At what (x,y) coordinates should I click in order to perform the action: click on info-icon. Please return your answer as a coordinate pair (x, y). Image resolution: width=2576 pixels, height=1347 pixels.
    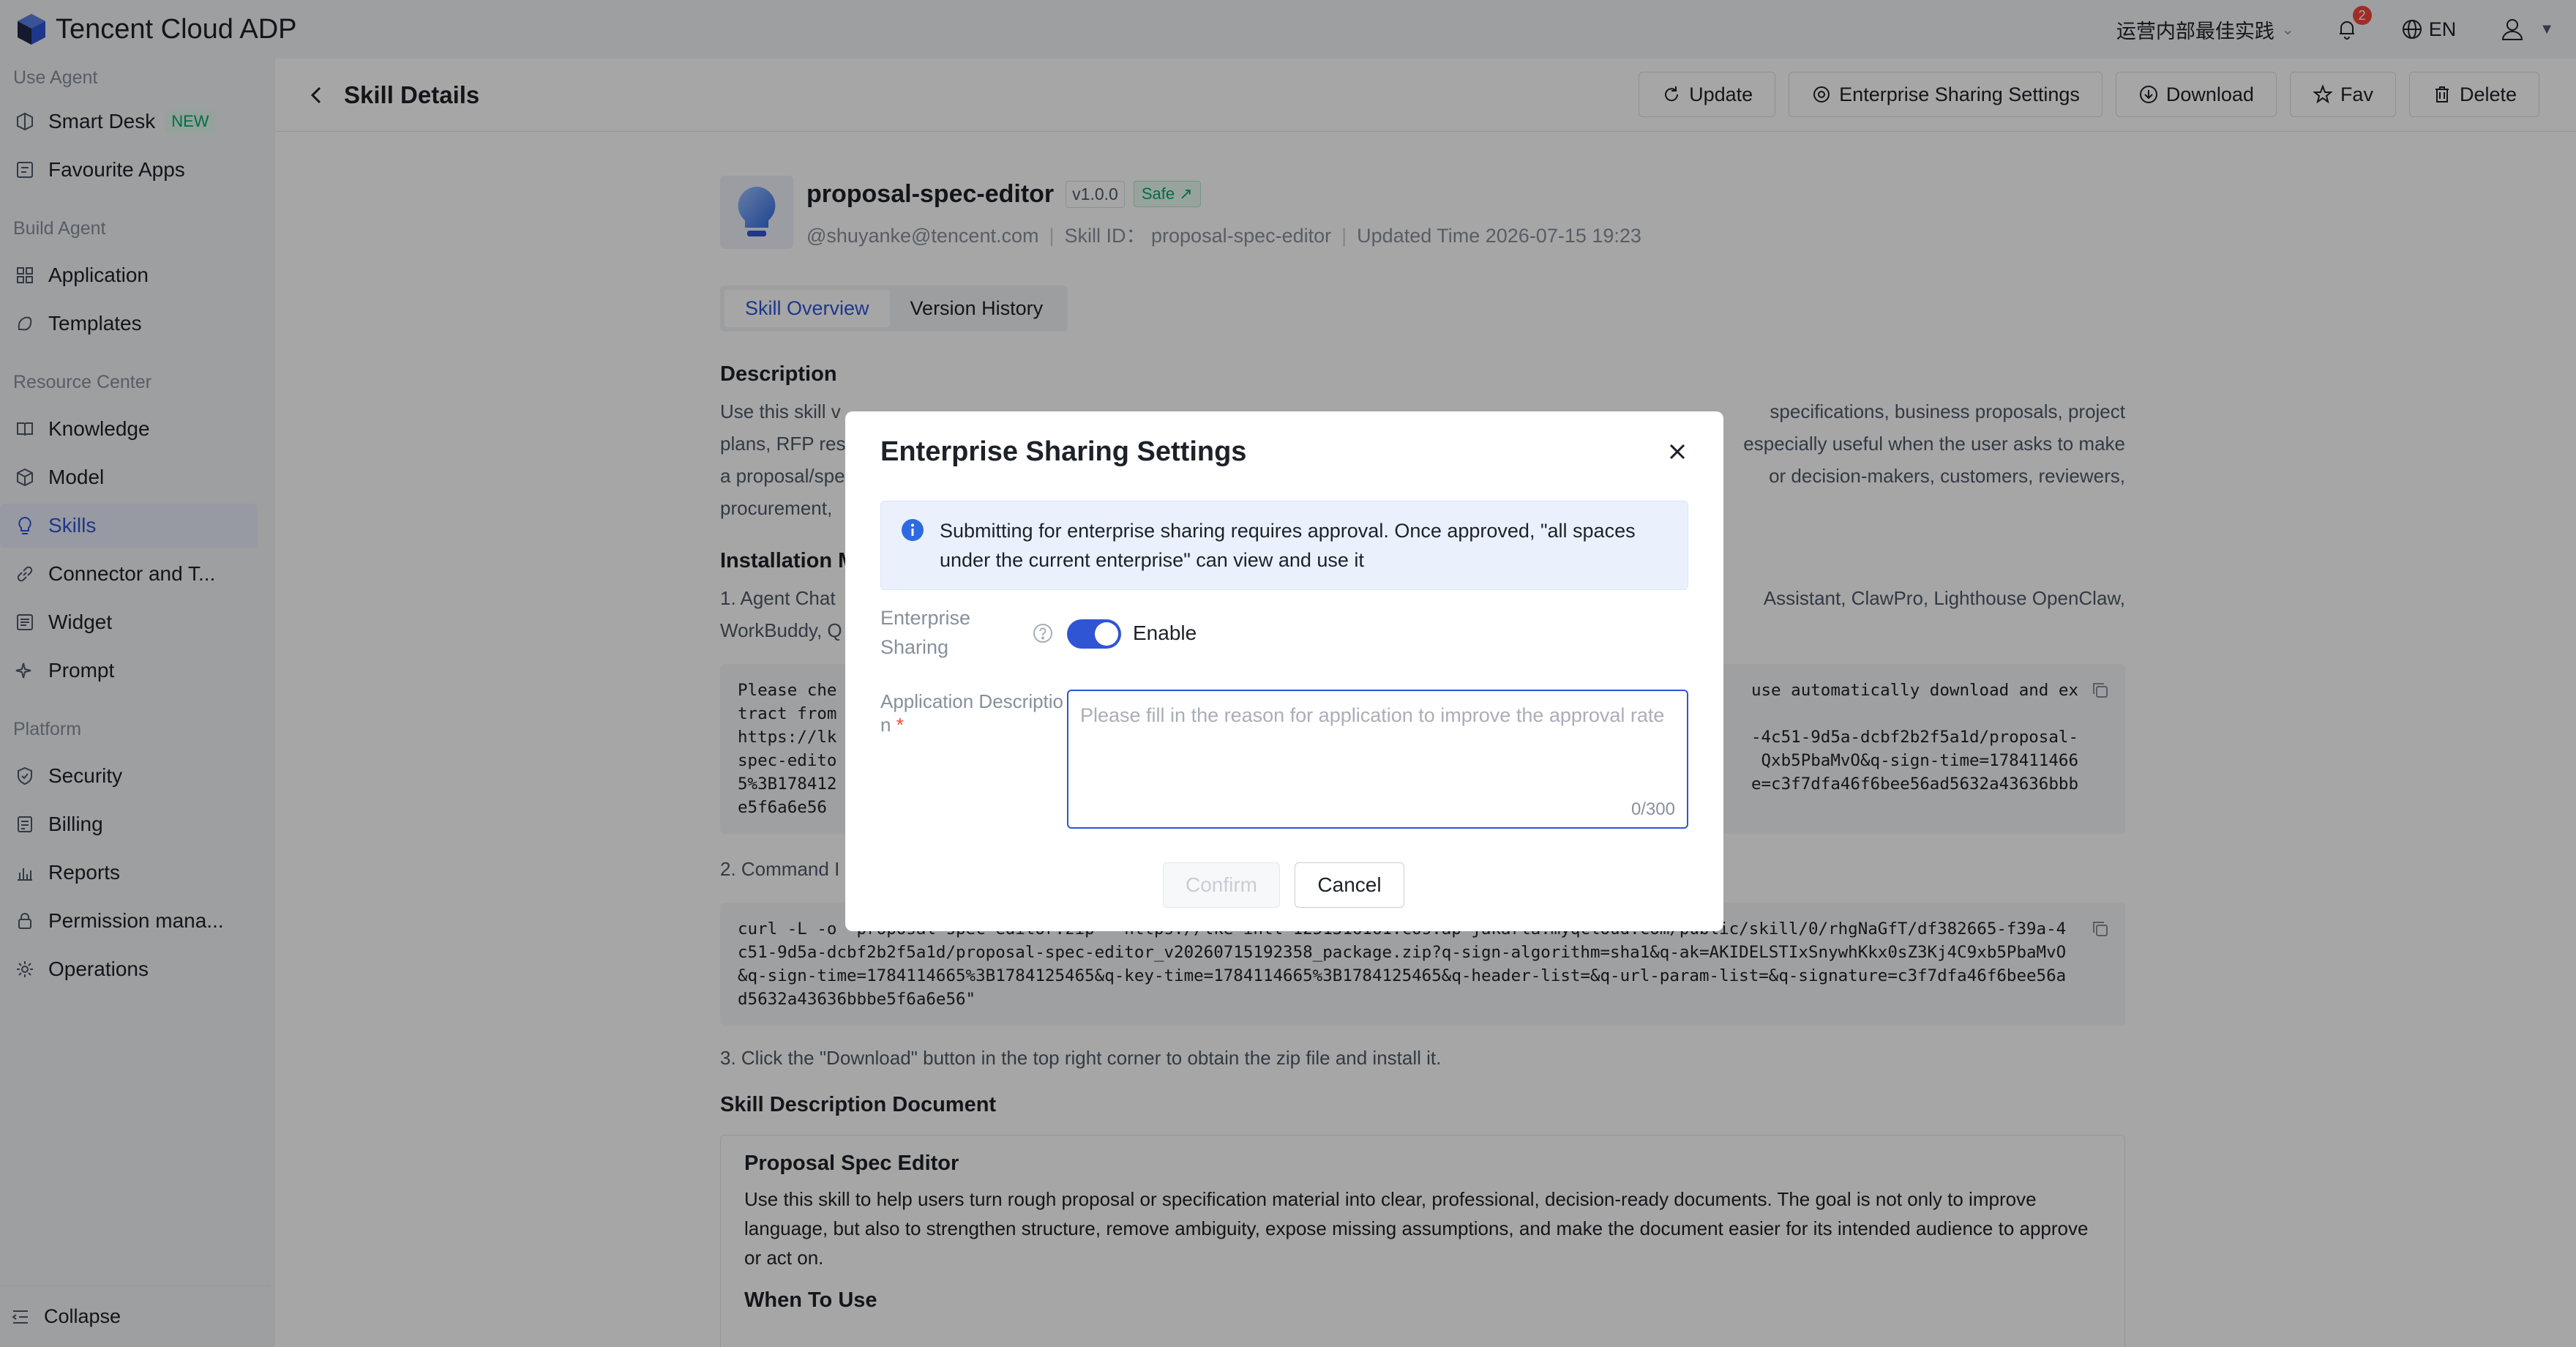
    Looking at the image, I should click on (913, 530).